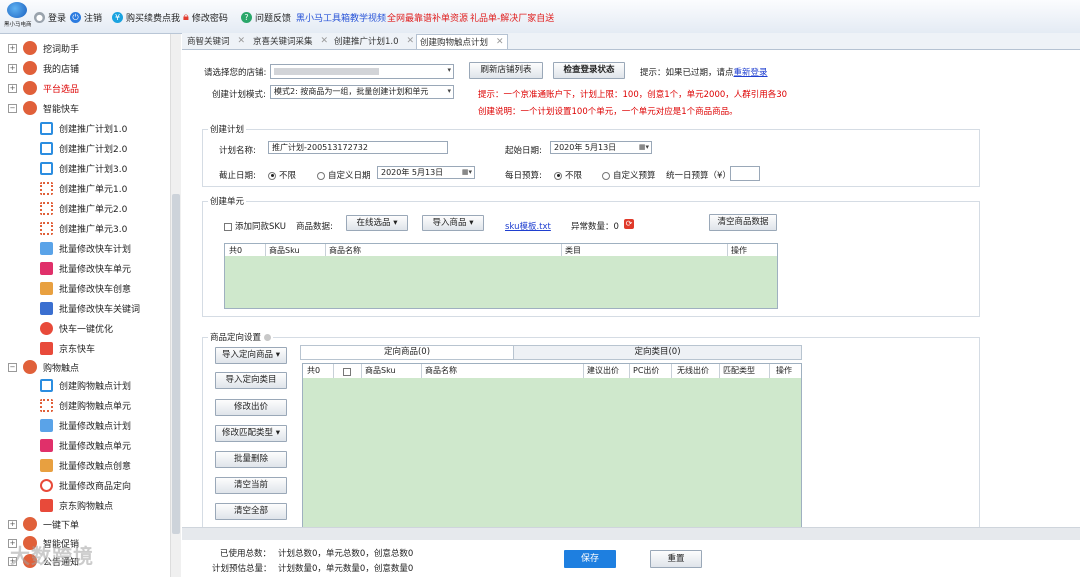  What do you see at coordinates (85, 248) in the screenshot?
I see `sidebar-item-batch-plan: 批量修改快车计划` at bounding box center [85, 248].